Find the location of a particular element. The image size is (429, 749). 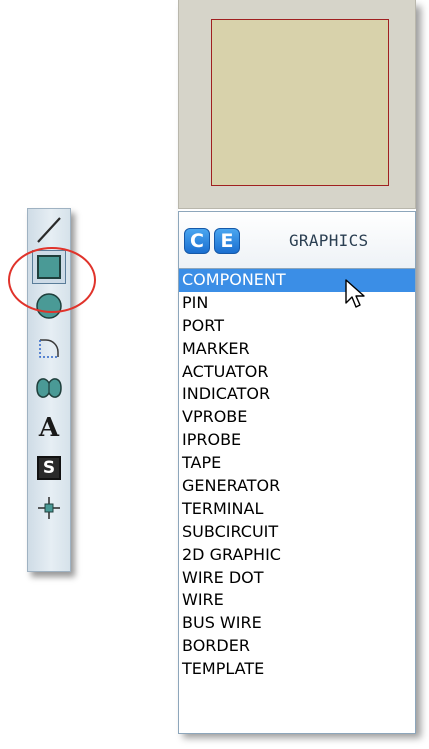

list-item-port: PORT is located at coordinates (297, 326).